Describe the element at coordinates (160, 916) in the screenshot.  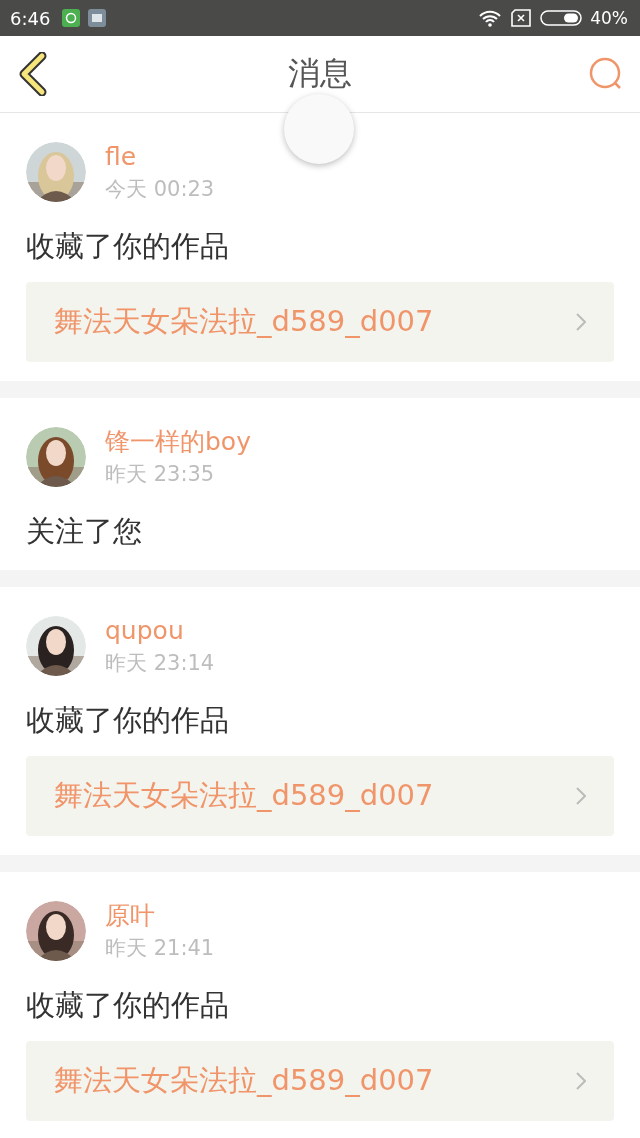
I see `username-link: 原叶` at that location.